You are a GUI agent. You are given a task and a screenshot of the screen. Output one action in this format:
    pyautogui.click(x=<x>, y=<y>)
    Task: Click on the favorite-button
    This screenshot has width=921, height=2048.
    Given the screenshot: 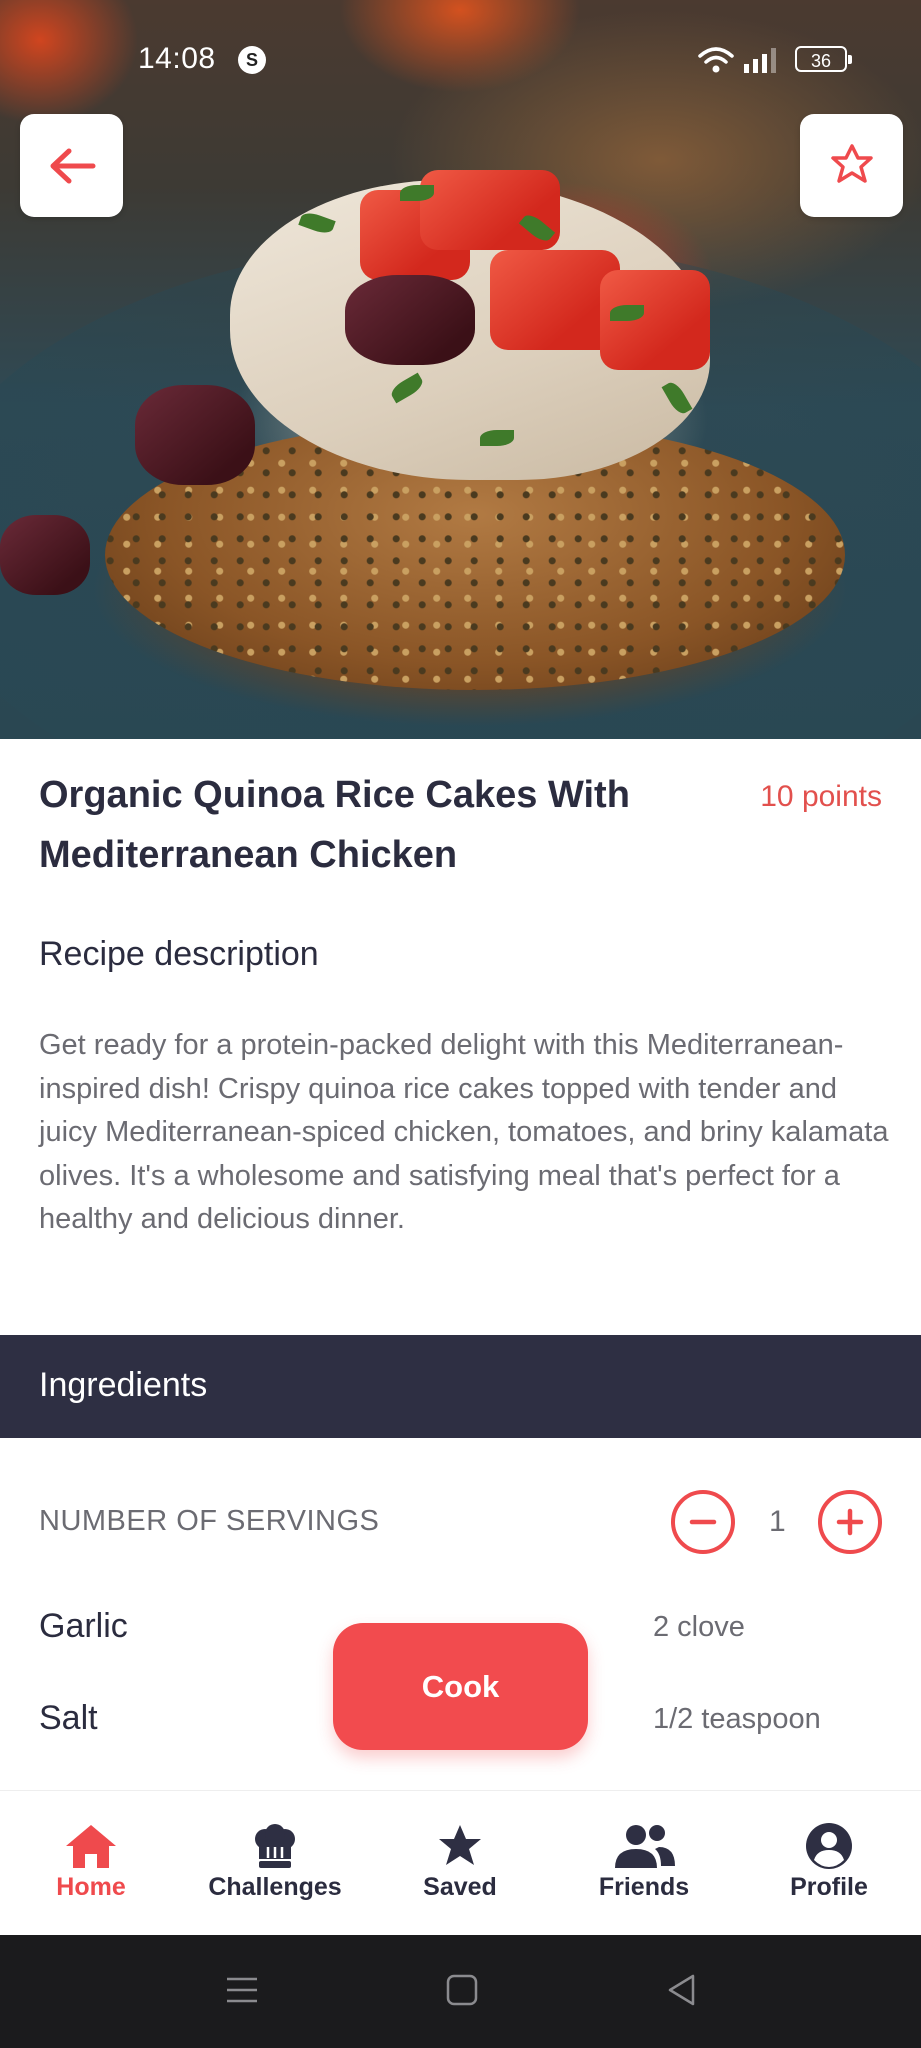 What is the action you would take?
    pyautogui.click(x=851, y=165)
    